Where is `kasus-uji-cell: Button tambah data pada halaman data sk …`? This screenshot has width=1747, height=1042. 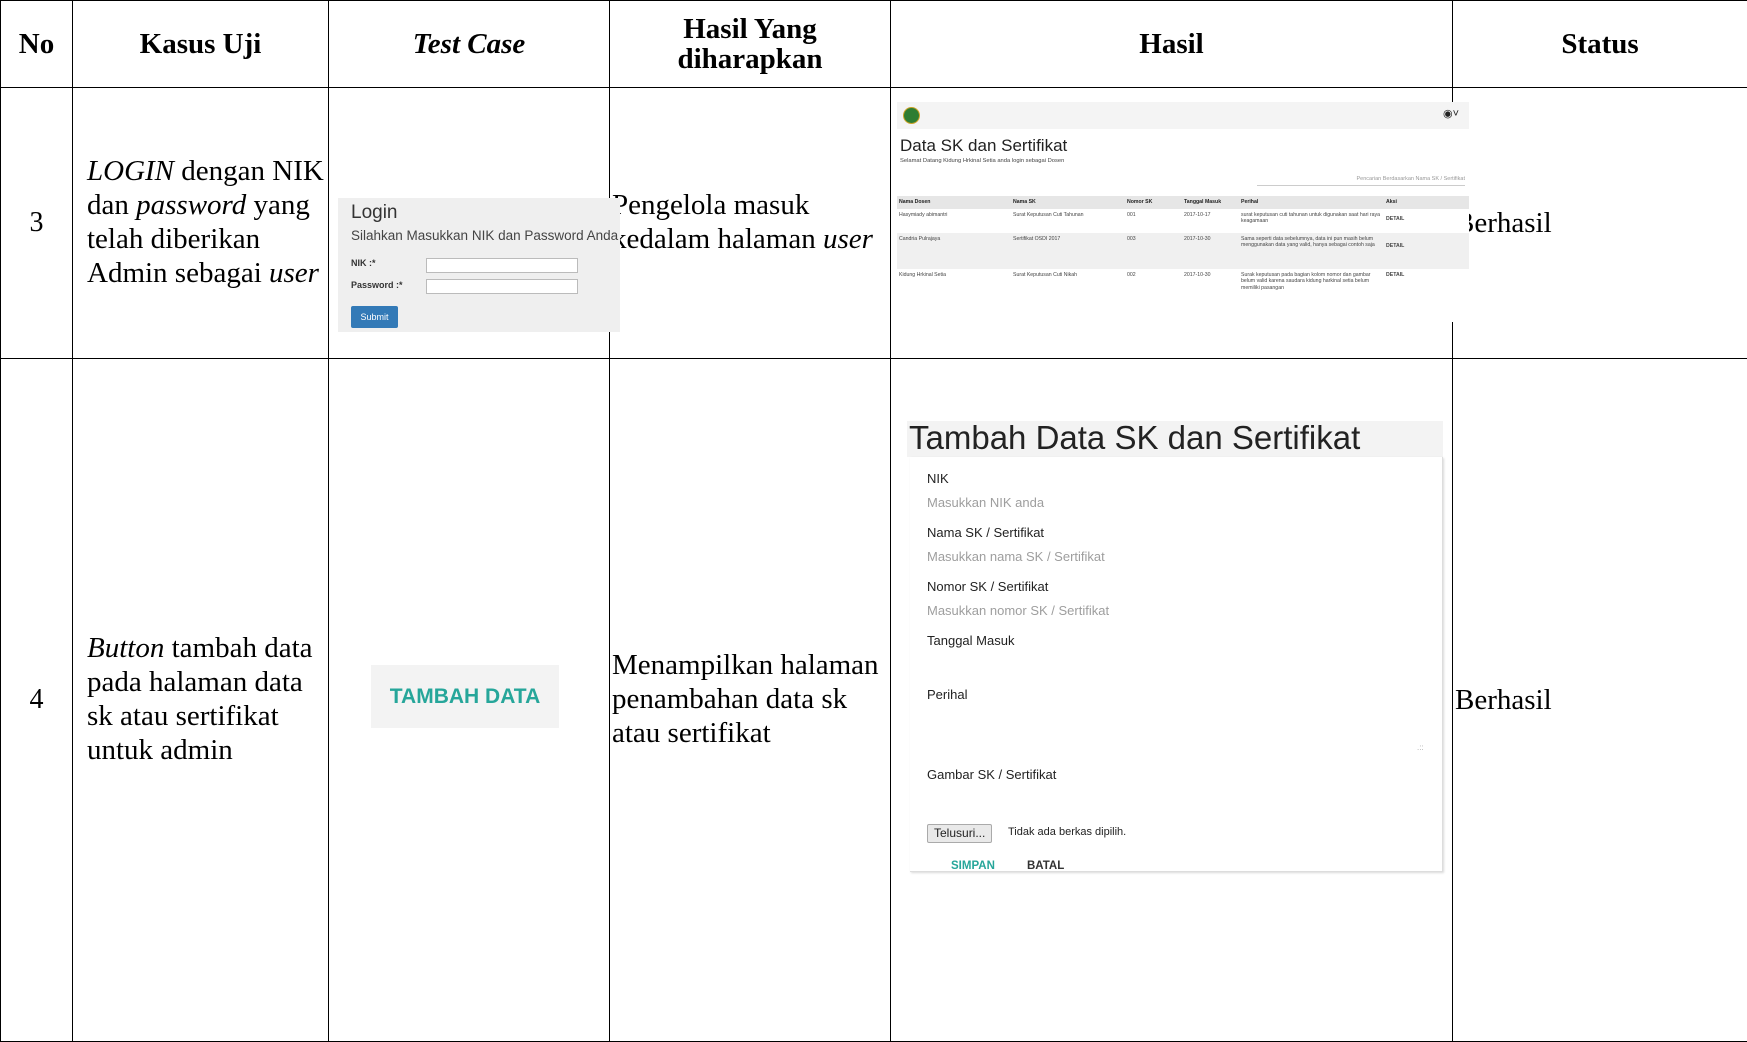
kasus-uji-cell: Button tambah data pada halaman data sk … is located at coordinates (201, 700).